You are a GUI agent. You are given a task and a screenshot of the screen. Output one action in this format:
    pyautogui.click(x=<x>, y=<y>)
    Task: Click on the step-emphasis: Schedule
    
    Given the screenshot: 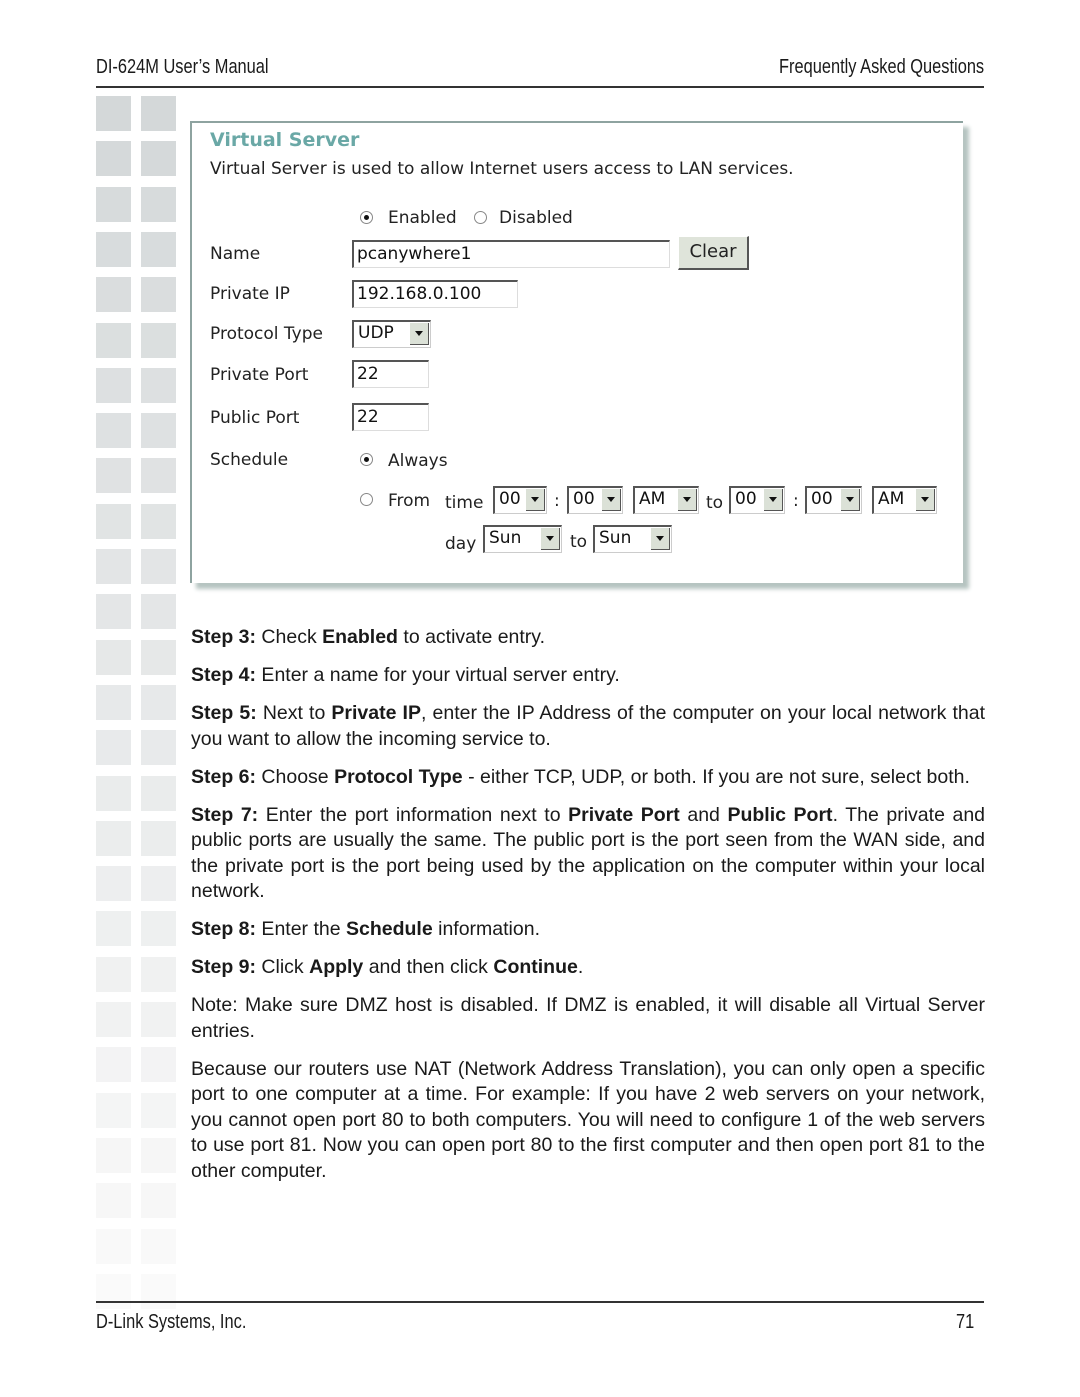 What is the action you would take?
    pyautogui.click(x=389, y=929)
    